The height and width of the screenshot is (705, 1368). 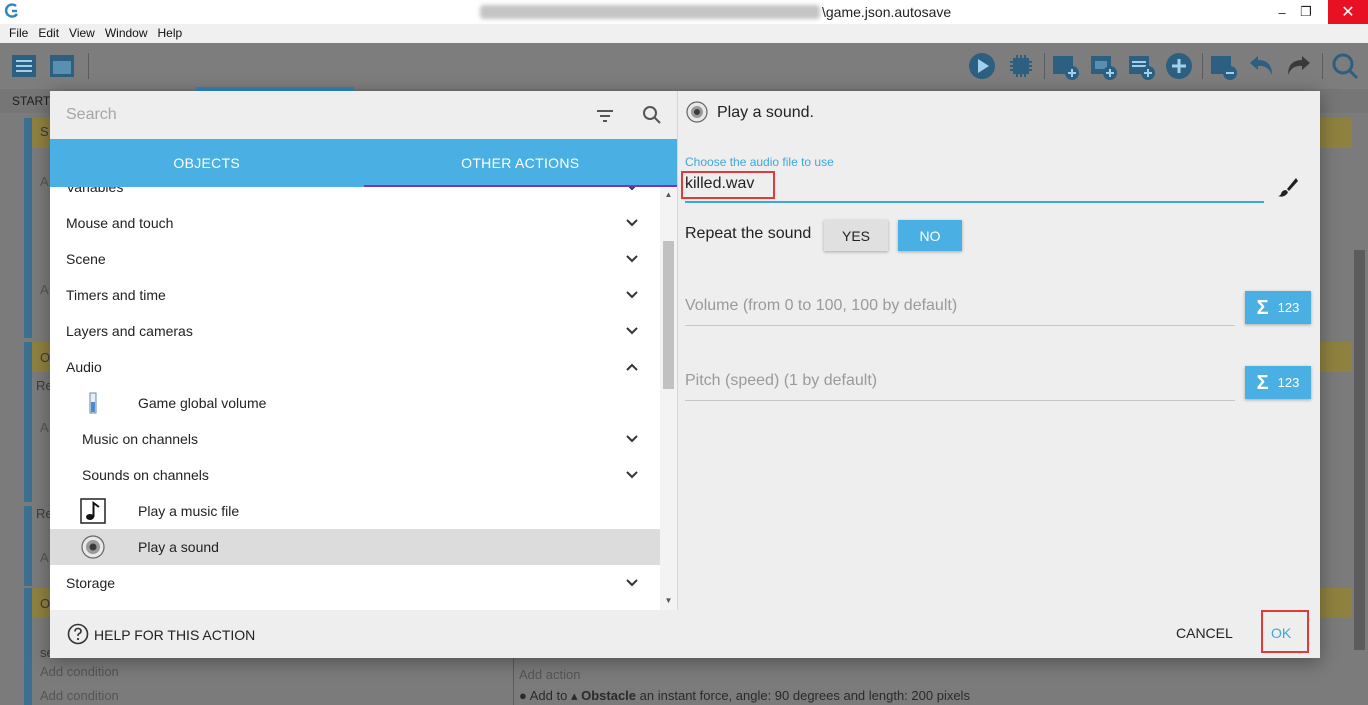 What do you see at coordinates (1204, 633) in the screenshot?
I see `cancel-button: Cancel` at bounding box center [1204, 633].